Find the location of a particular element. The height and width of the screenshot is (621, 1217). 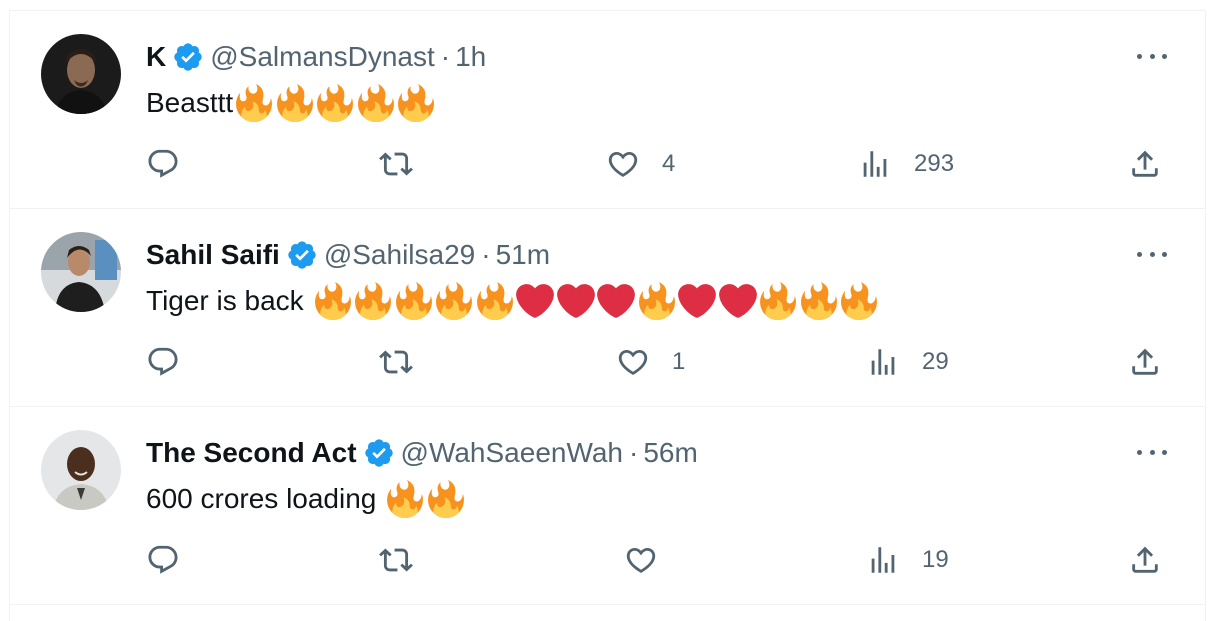

like-count: 4 is located at coordinates (669, 163).